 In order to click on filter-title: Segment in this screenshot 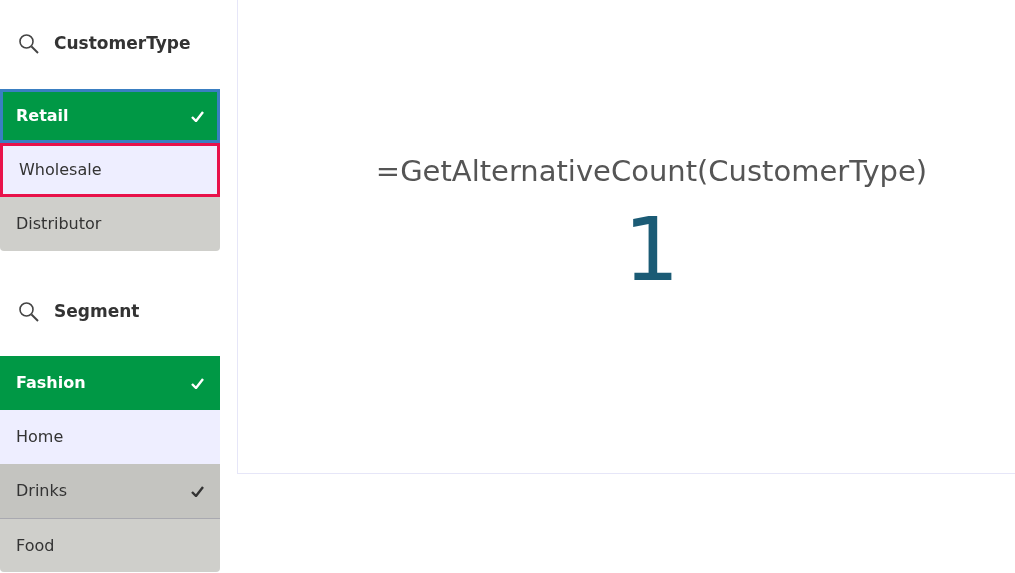, I will do `click(97, 312)`.